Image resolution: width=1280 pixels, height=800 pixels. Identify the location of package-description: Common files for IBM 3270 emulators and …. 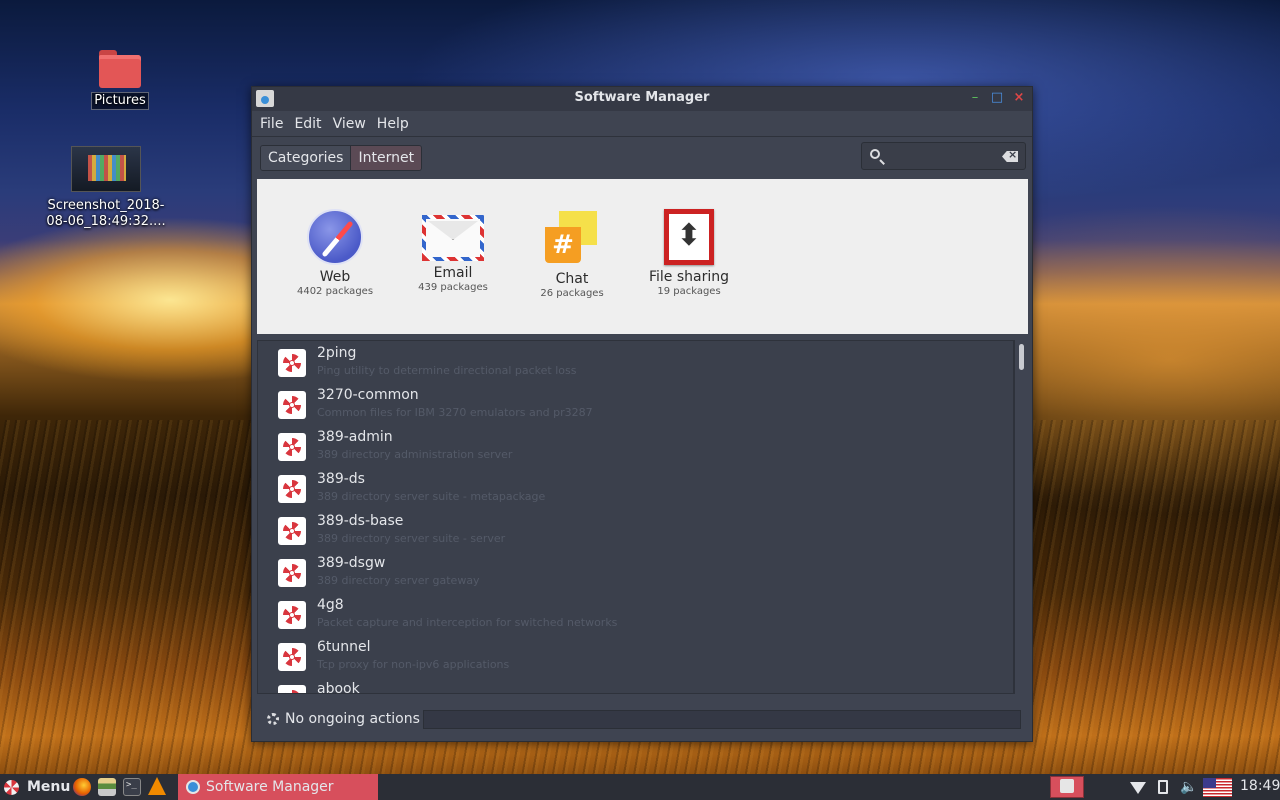
(455, 412).